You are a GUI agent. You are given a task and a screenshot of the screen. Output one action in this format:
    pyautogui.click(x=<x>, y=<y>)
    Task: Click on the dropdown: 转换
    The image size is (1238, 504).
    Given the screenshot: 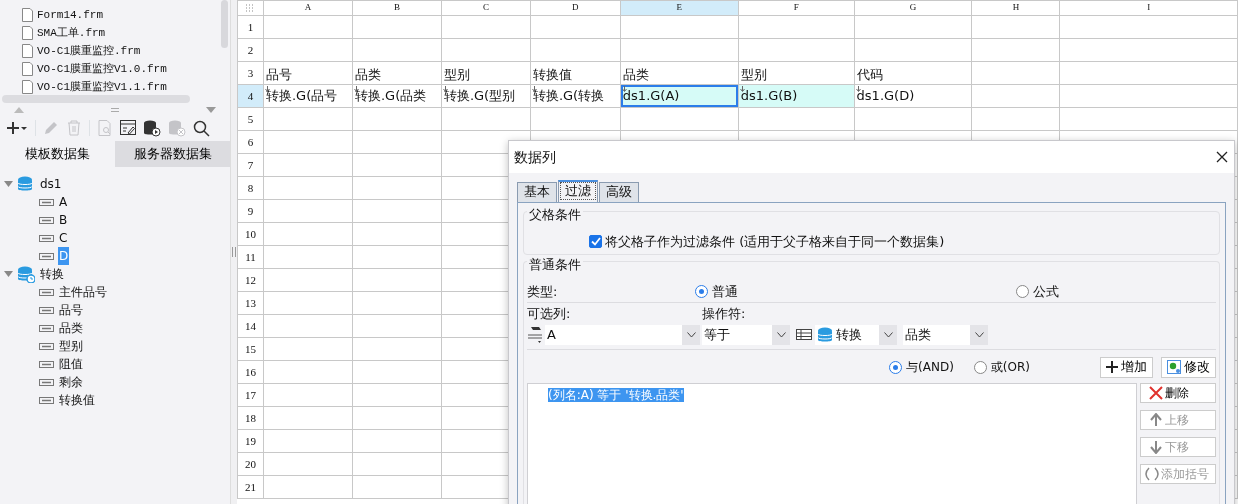 What is the action you would take?
    pyautogui.click(x=856, y=335)
    